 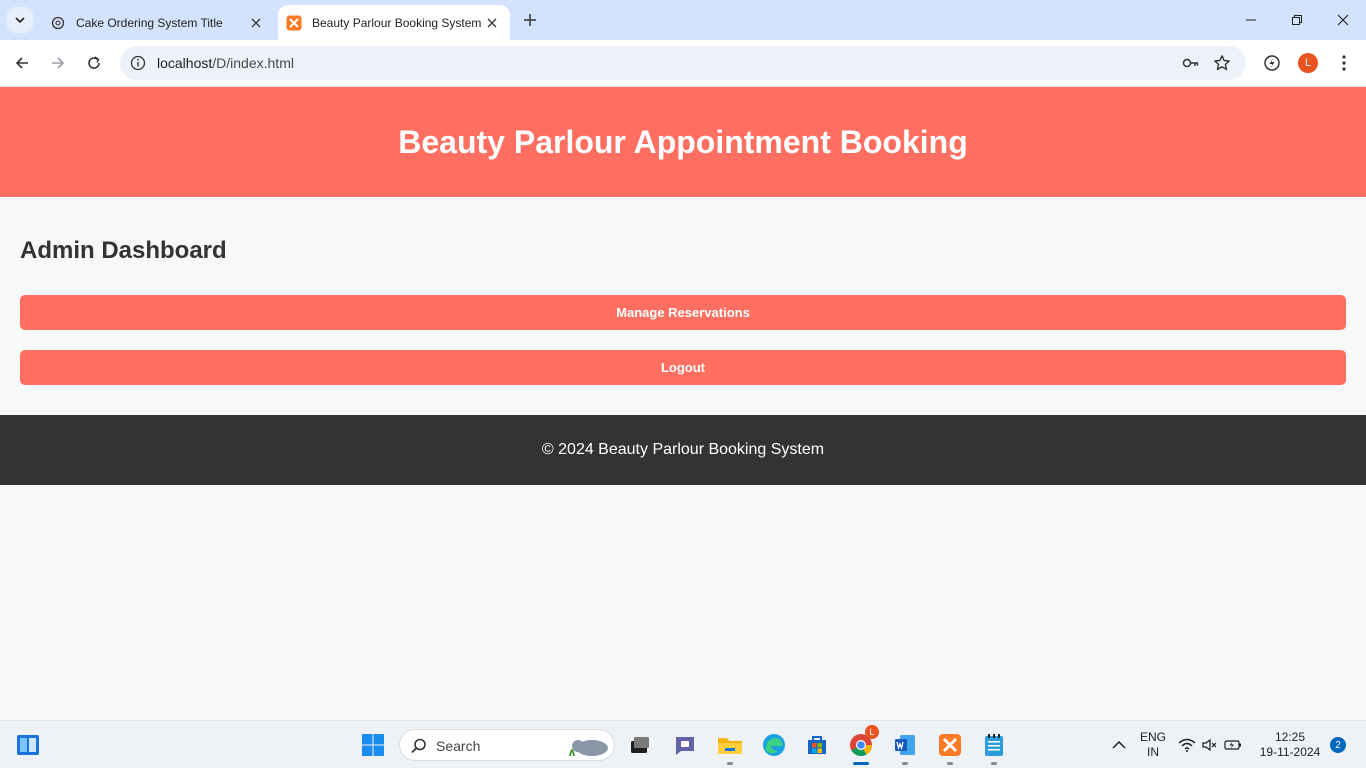 I want to click on site-header: Beauty Parlour Appointment Booking, so click(x=683, y=142).